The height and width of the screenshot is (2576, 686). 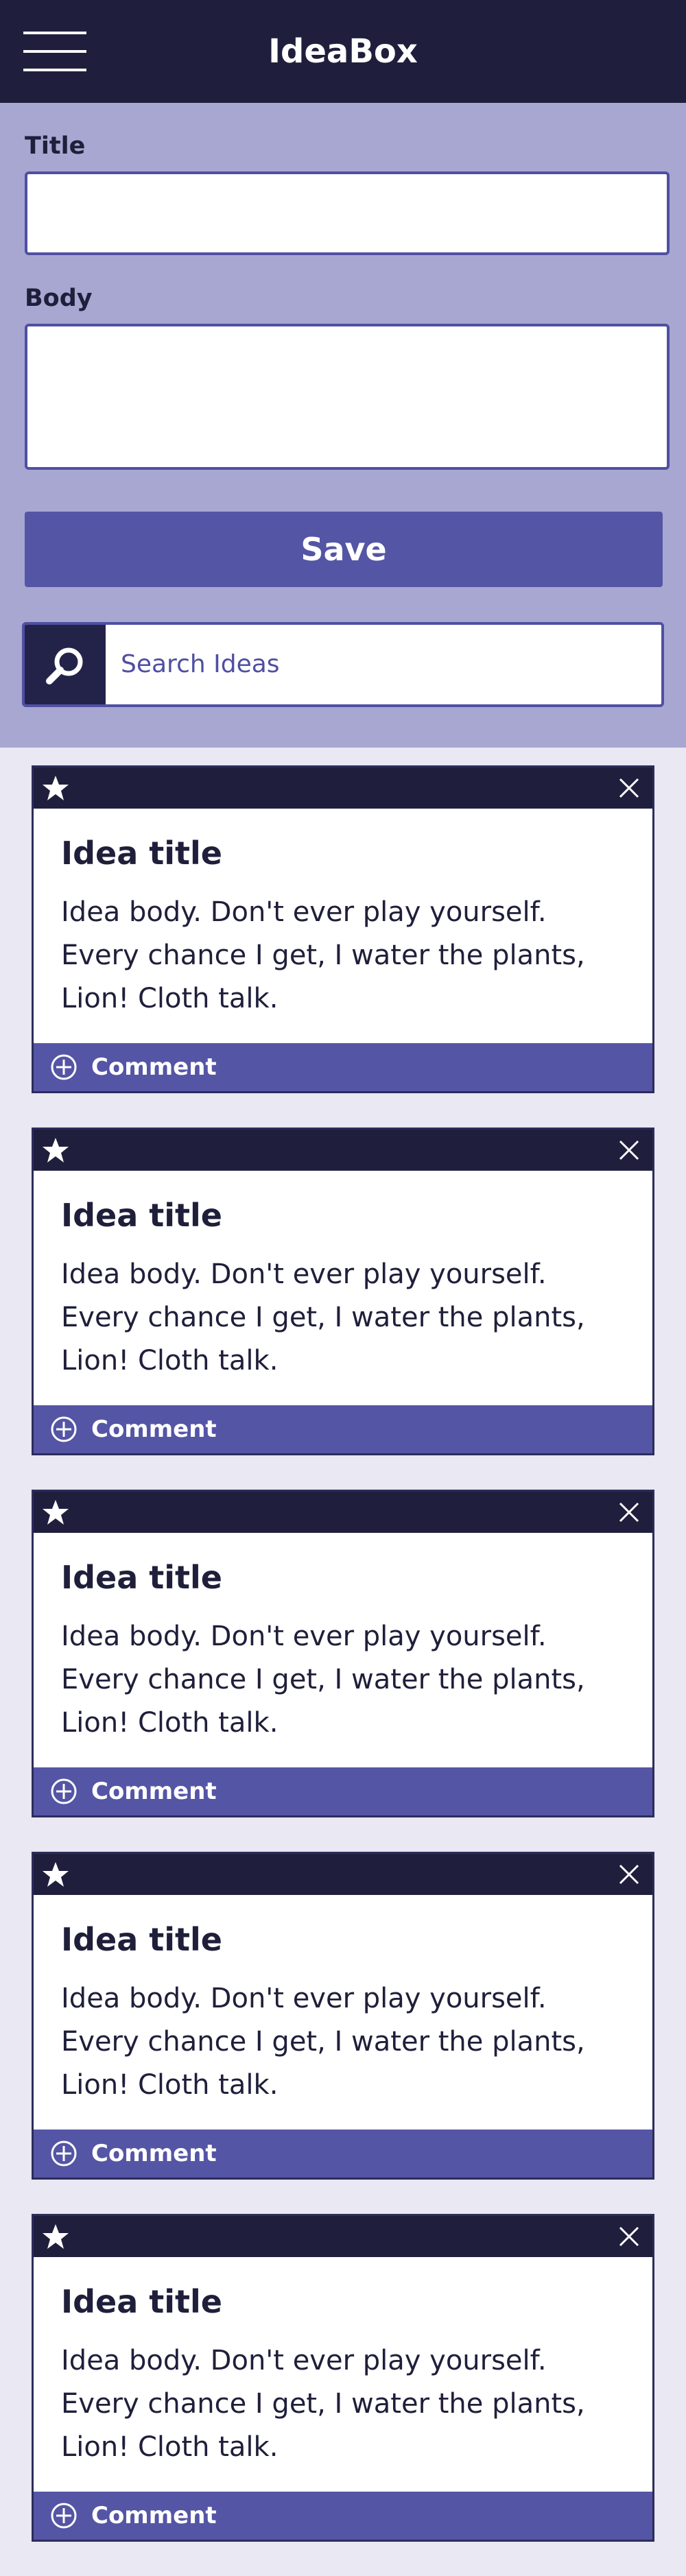 I want to click on search-bar: Search Ideas, so click(x=343, y=664).